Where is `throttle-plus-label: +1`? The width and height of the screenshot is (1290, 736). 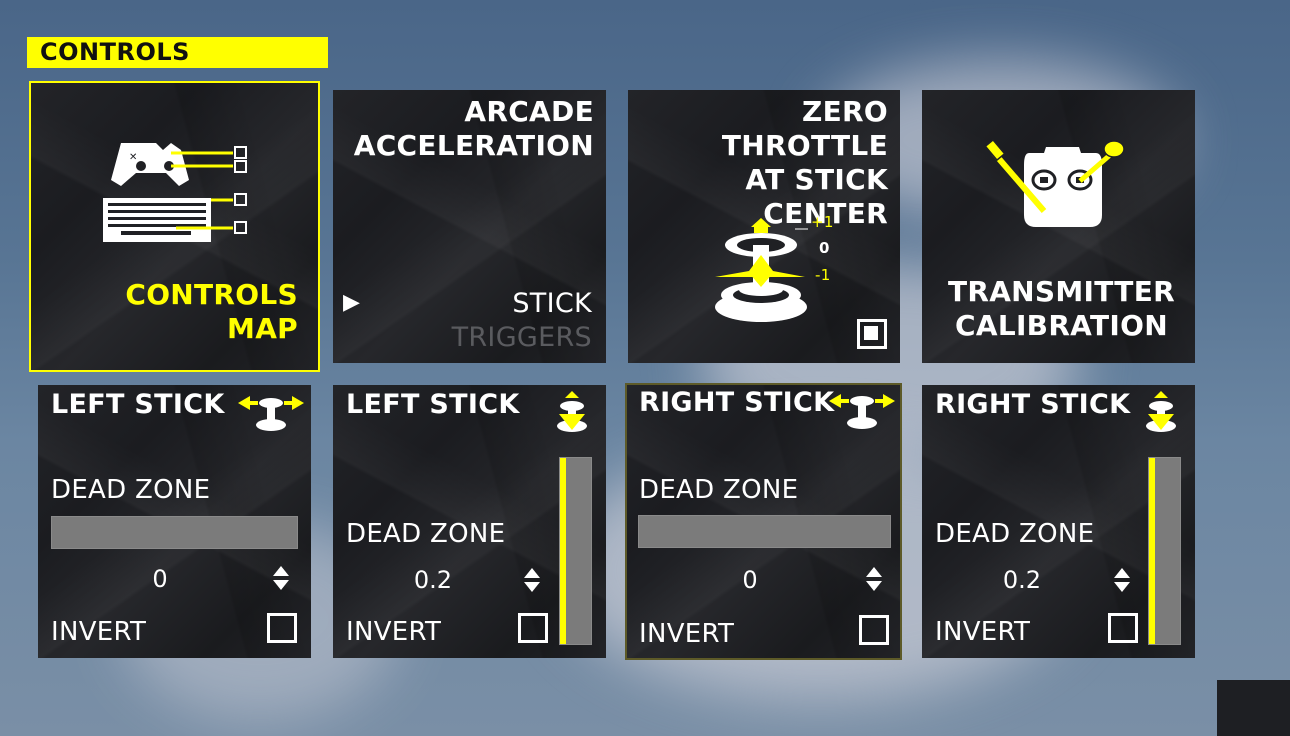
throttle-plus-label: +1 is located at coordinates (822, 222).